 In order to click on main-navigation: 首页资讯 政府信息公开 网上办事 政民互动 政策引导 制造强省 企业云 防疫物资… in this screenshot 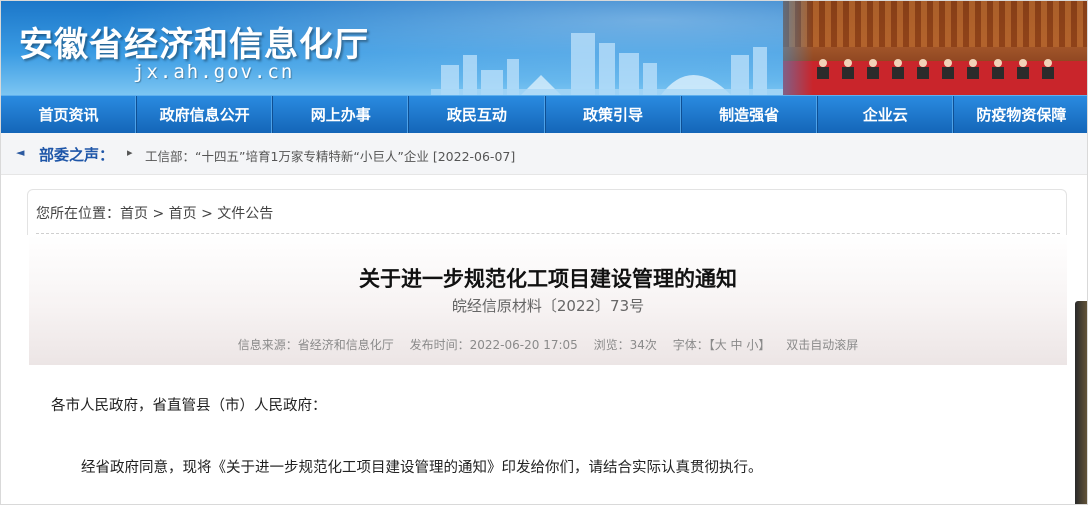, I will do `click(544, 114)`.